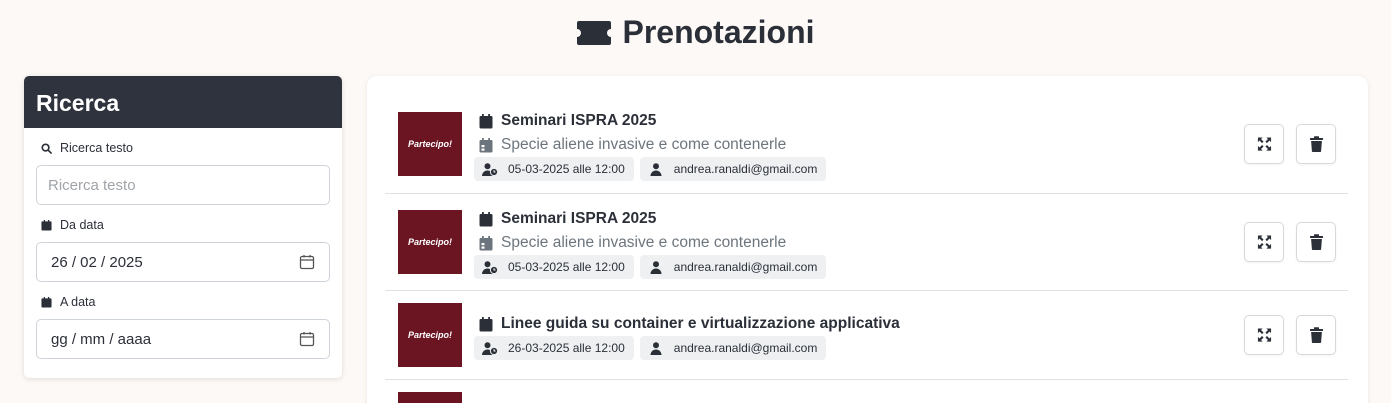 Image resolution: width=1391 pixels, height=403 pixels. I want to click on search-icon, so click(46, 148).